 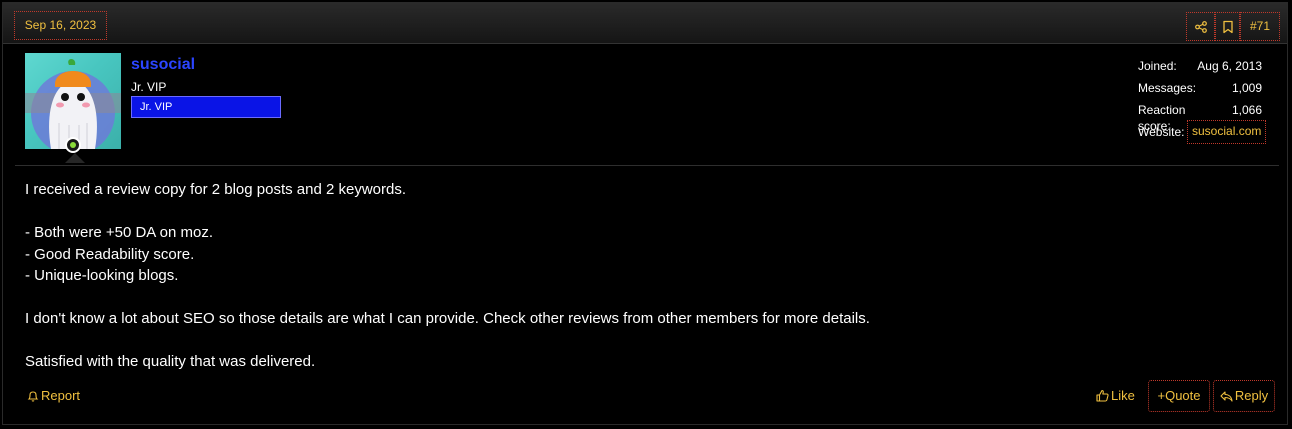 I want to click on reply-label: Reply, so click(x=1251, y=395).